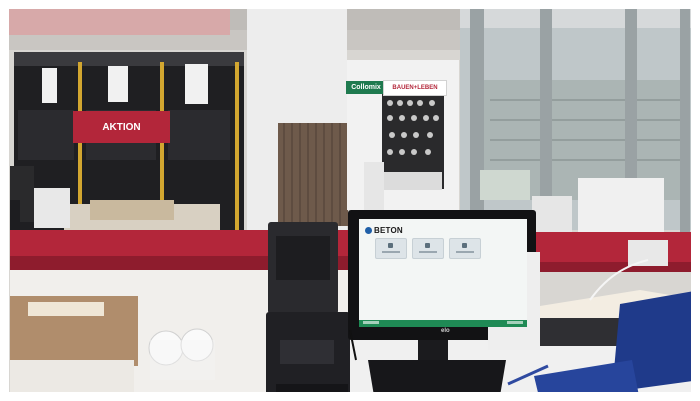 The height and width of the screenshot is (401, 700). What do you see at coordinates (621, 208) in the screenshot?
I see `white-cabinet` at bounding box center [621, 208].